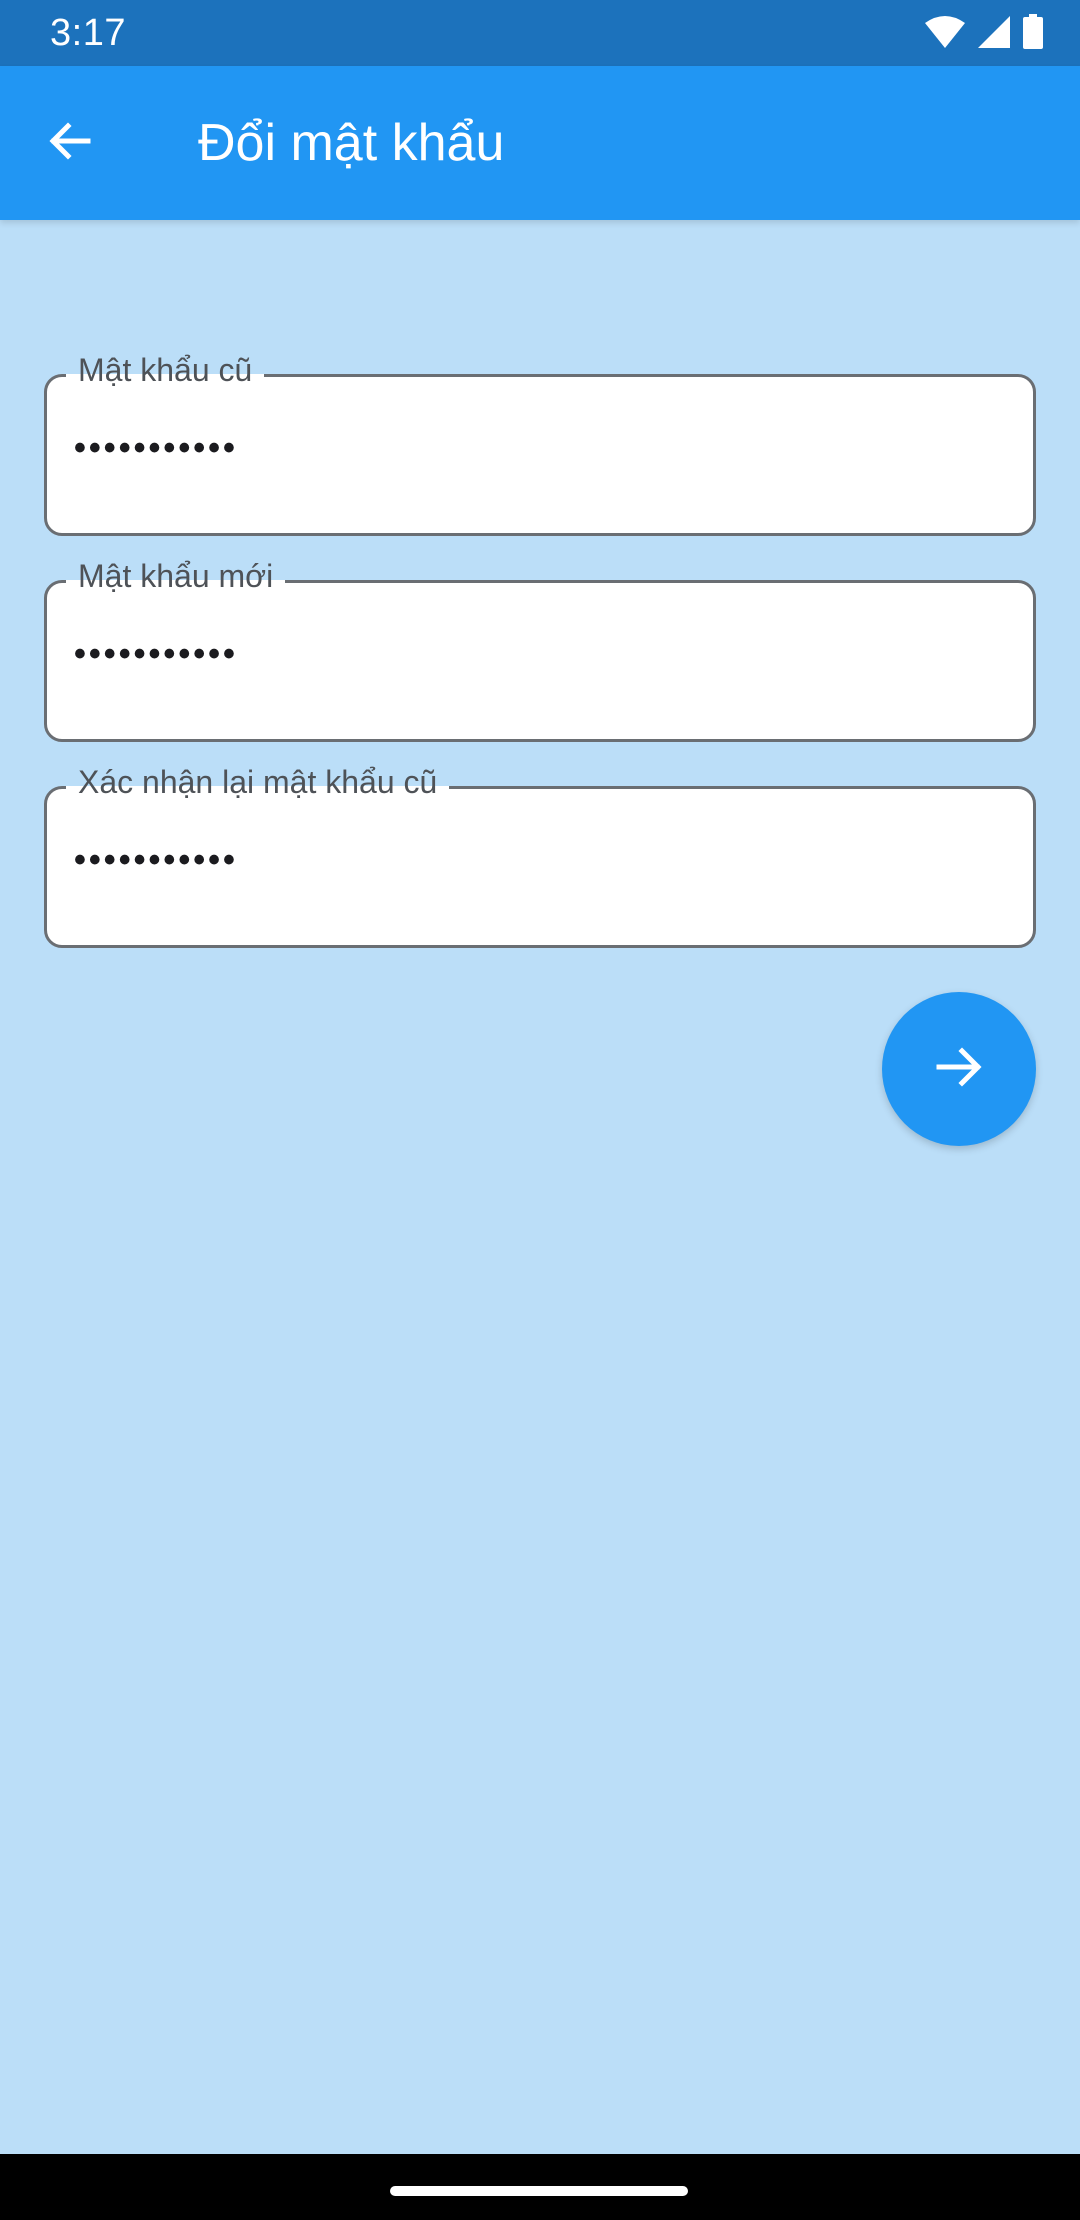 The height and width of the screenshot is (2220, 1080). I want to click on confirm-password-label: Xác nhận lại mật khẩu cũ, so click(258, 782).